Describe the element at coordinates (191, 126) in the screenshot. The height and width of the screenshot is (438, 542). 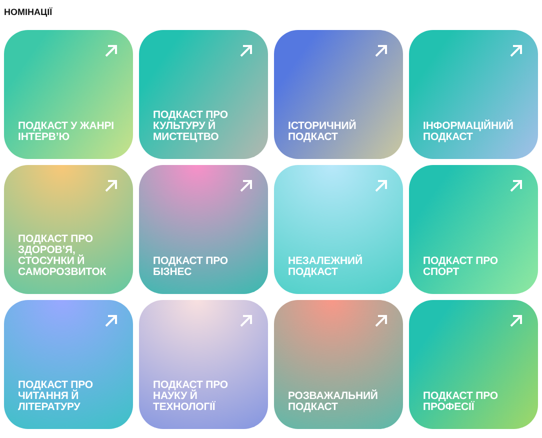
I see `card-title: ПОДКАСТ ПРО КУЛЬТУРУ Й МИСТЕЦТВО` at that location.